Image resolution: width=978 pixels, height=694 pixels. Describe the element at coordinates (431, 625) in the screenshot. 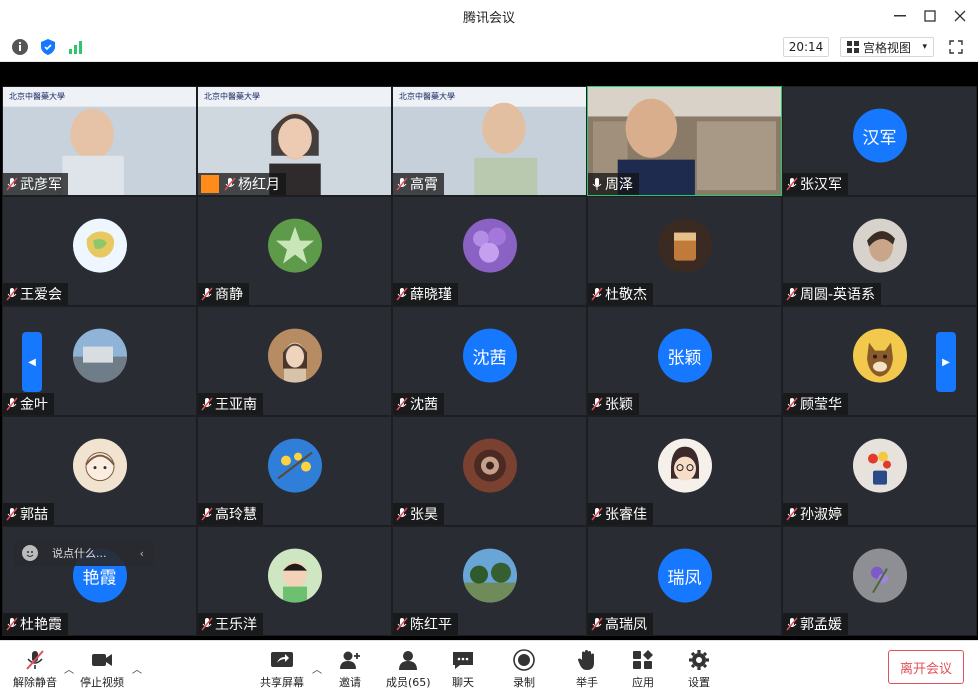

I see `participant-name: 陈红平` at that location.